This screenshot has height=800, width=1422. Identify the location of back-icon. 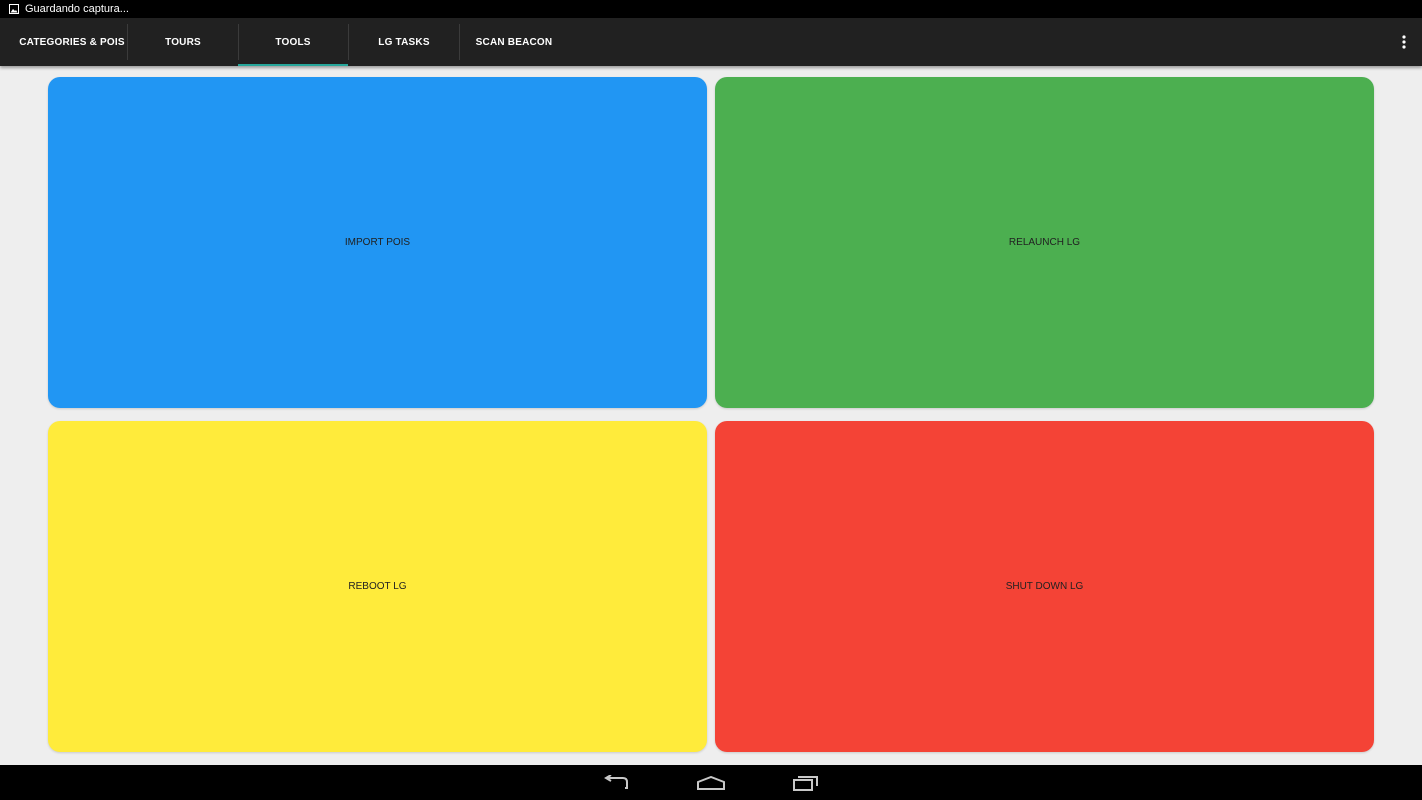
(616, 782).